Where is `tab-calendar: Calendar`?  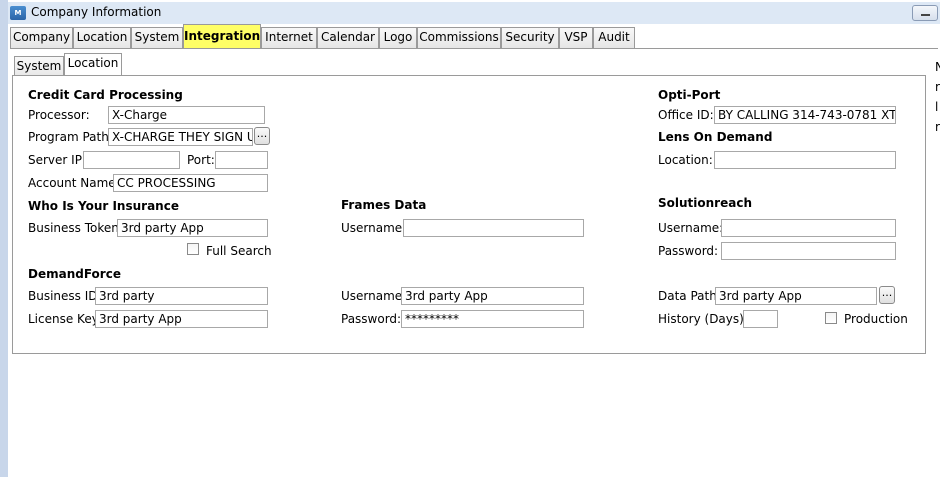 tab-calendar: Calendar is located at coordinates (348, 37).